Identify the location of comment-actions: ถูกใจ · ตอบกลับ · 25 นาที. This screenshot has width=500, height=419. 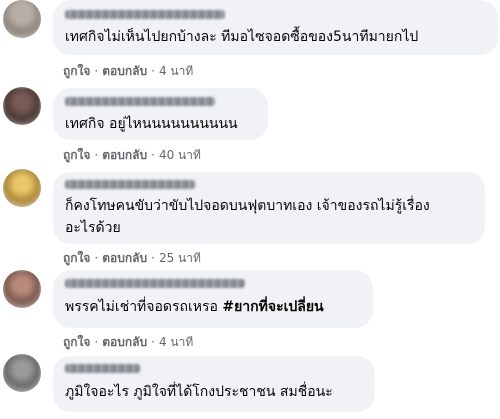
(132, 258).